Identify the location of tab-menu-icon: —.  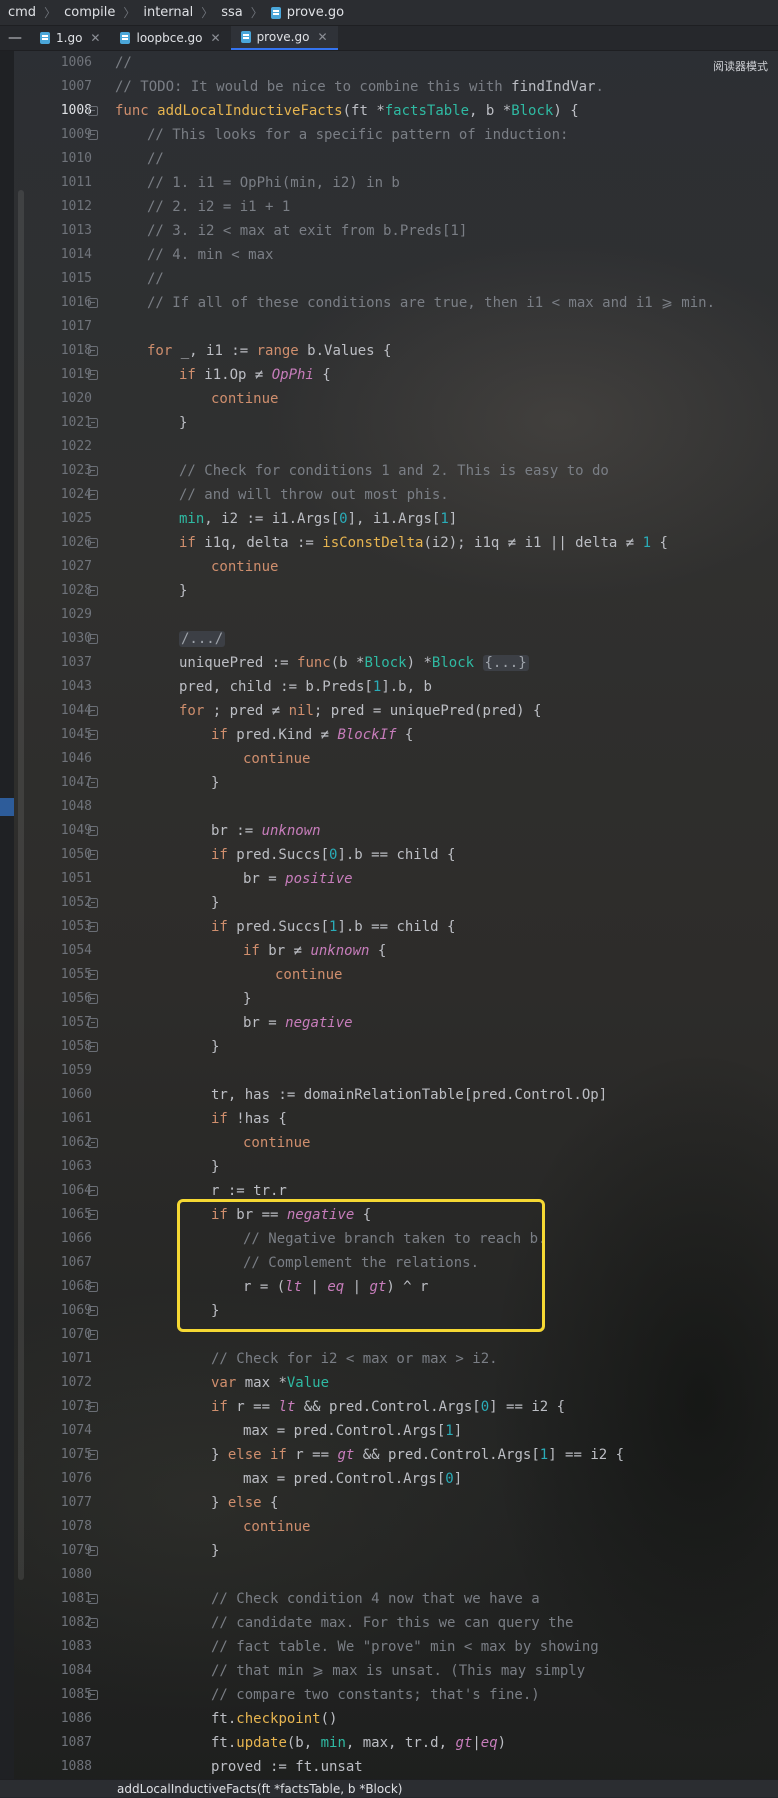
(15, 38).